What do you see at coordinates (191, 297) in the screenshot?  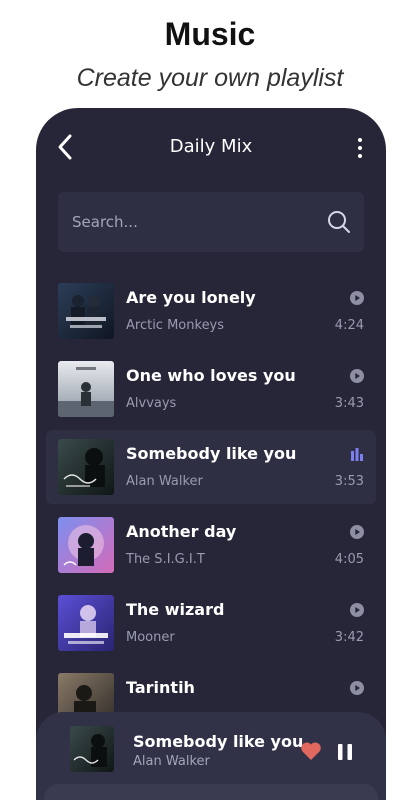 I see `track-title: Are you lonely` at bounding box center [191, 297].